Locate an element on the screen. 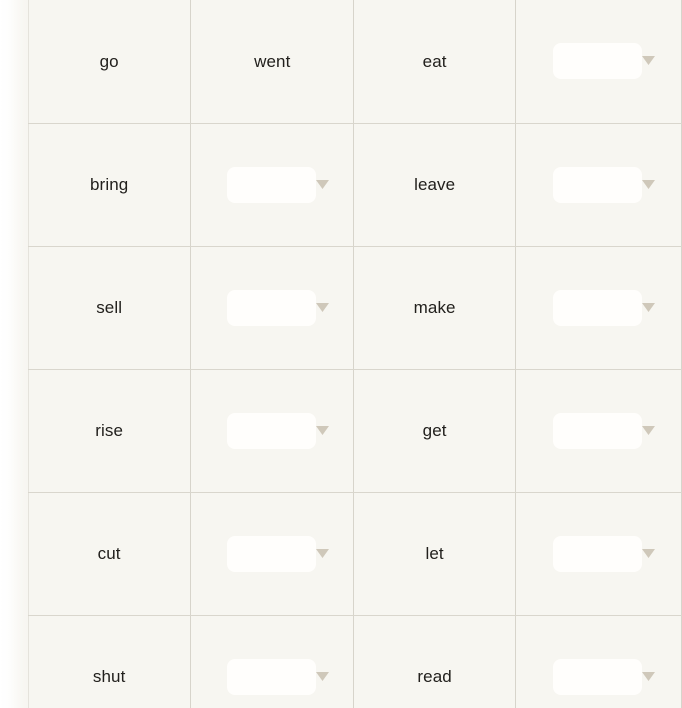 The height and width of the screenshot is (708, 682). cell-value: eat is located at coordinates (434, 61).